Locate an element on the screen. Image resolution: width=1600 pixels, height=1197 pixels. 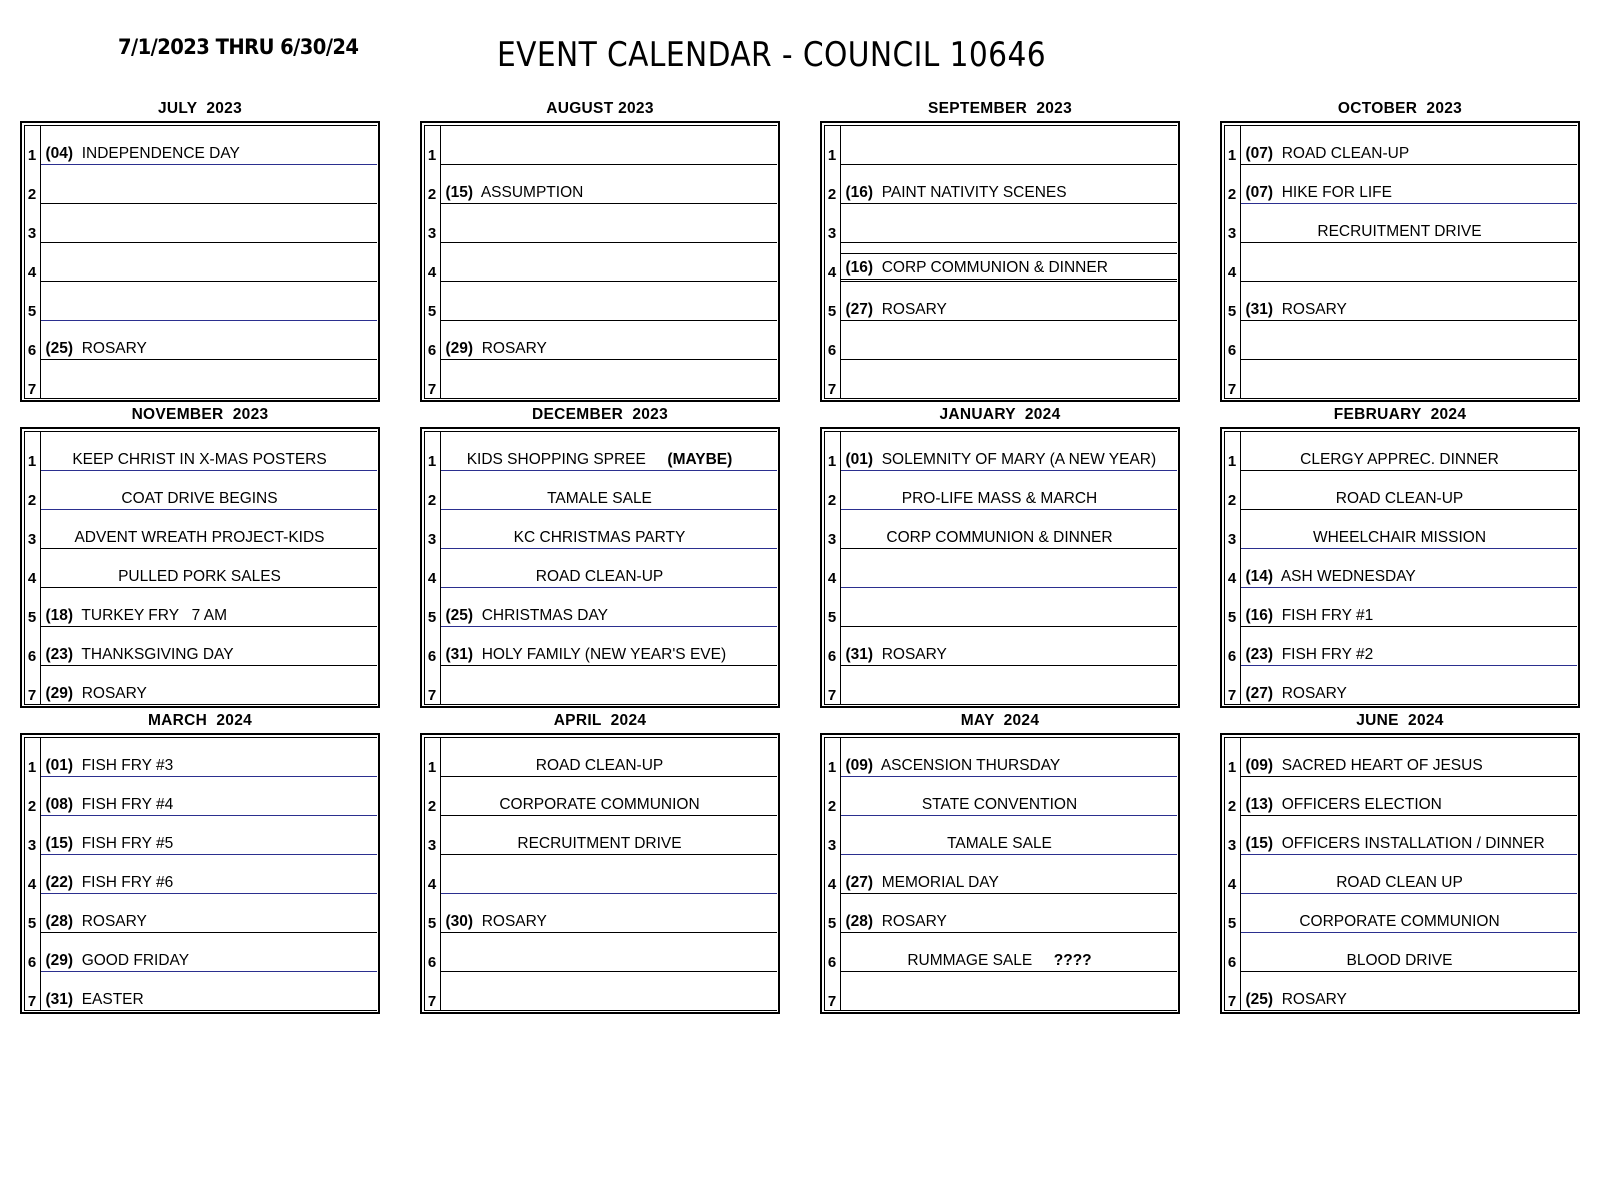
event-date: (31) is located at coordinates (459, 654).